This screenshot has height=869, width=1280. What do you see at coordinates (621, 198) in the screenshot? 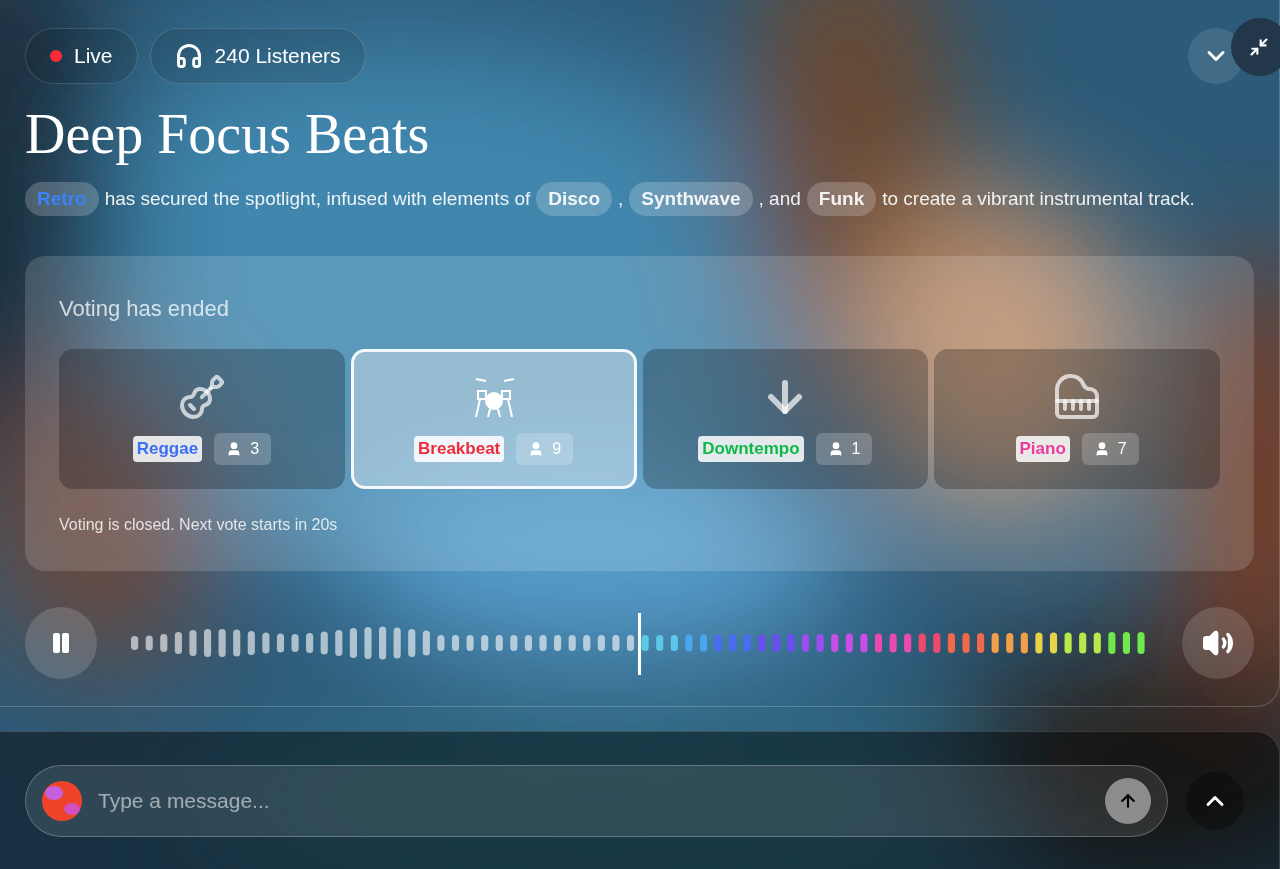
I see `description-text: ,` at bounding box center [621, 198].